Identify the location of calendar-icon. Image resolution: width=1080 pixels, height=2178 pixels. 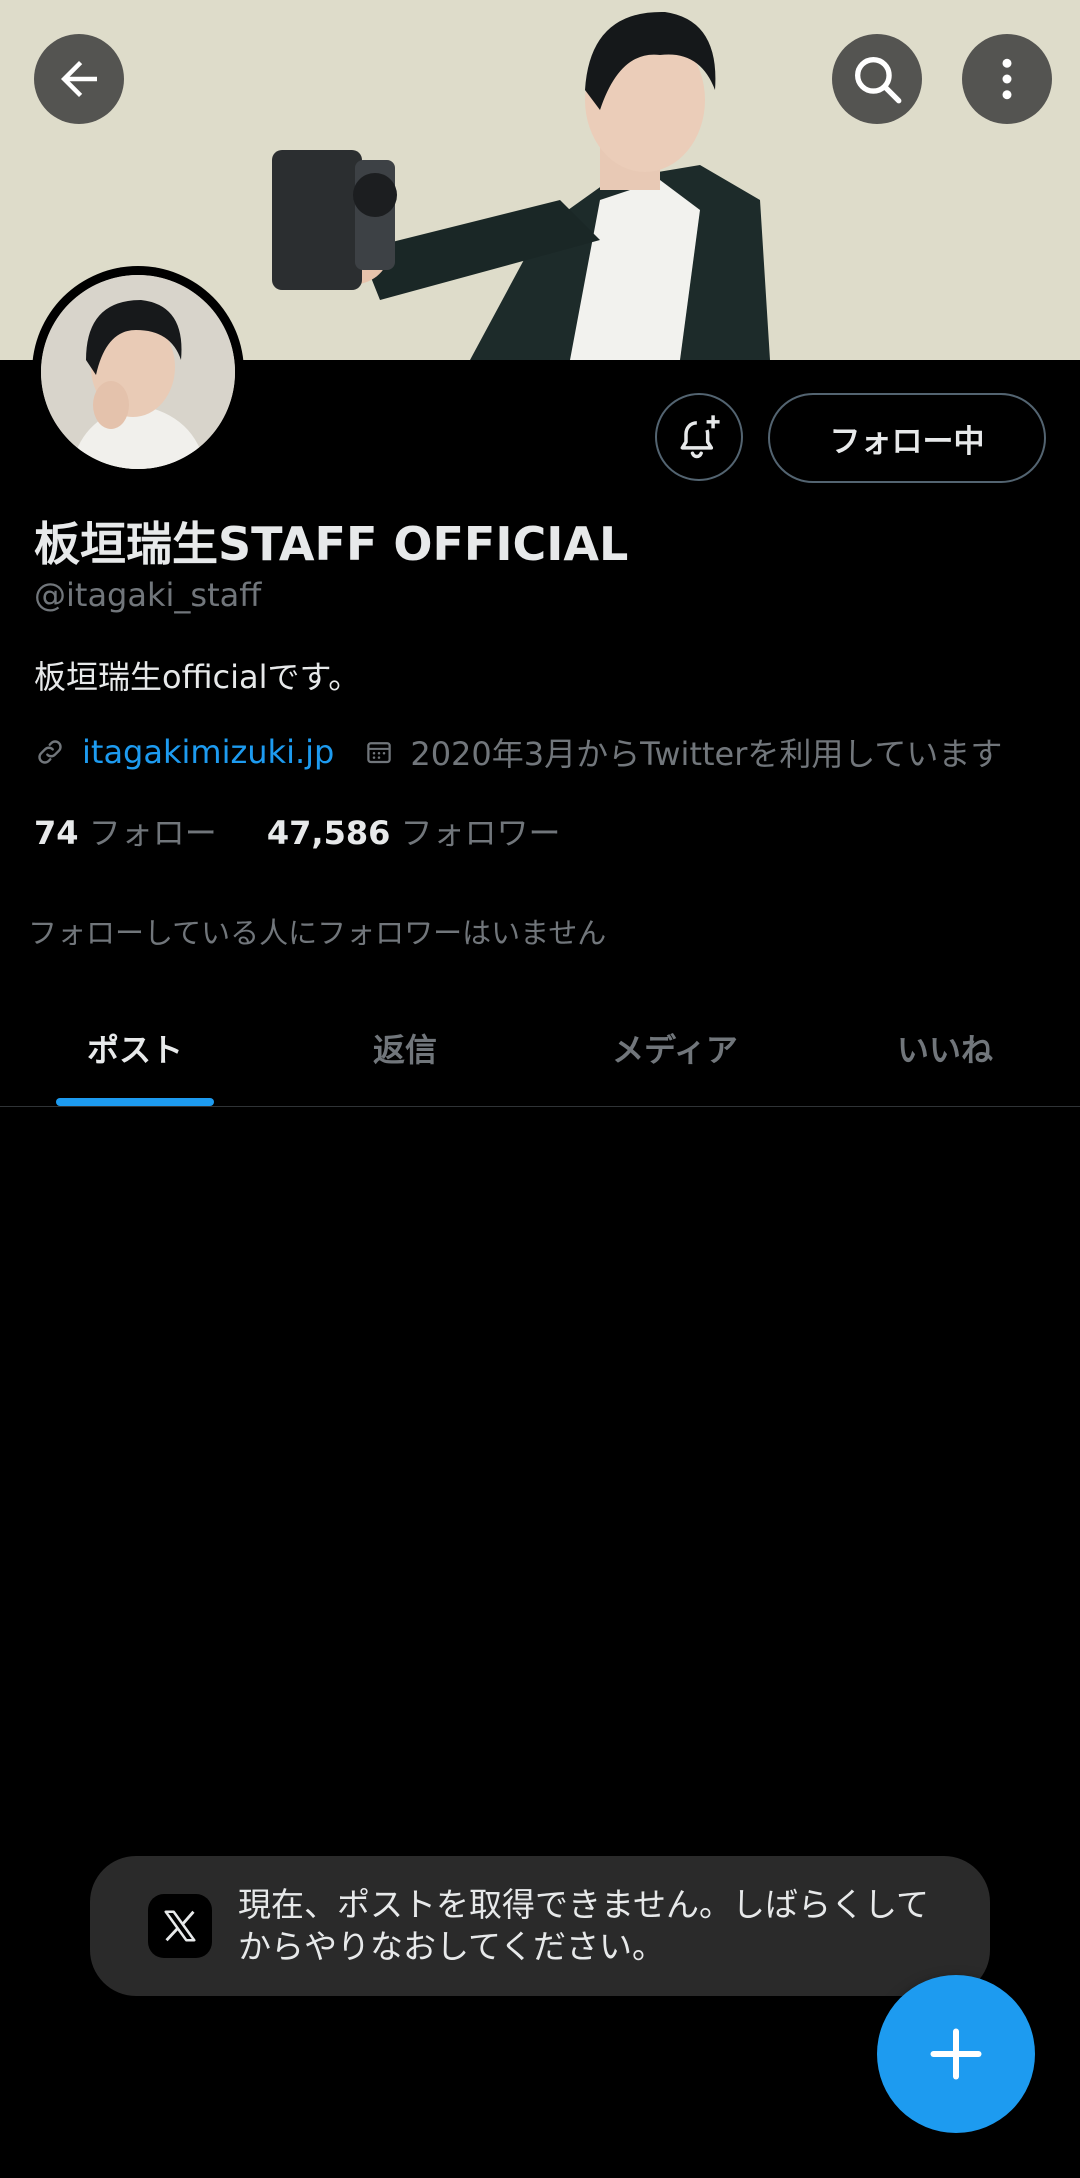
(379, 753).